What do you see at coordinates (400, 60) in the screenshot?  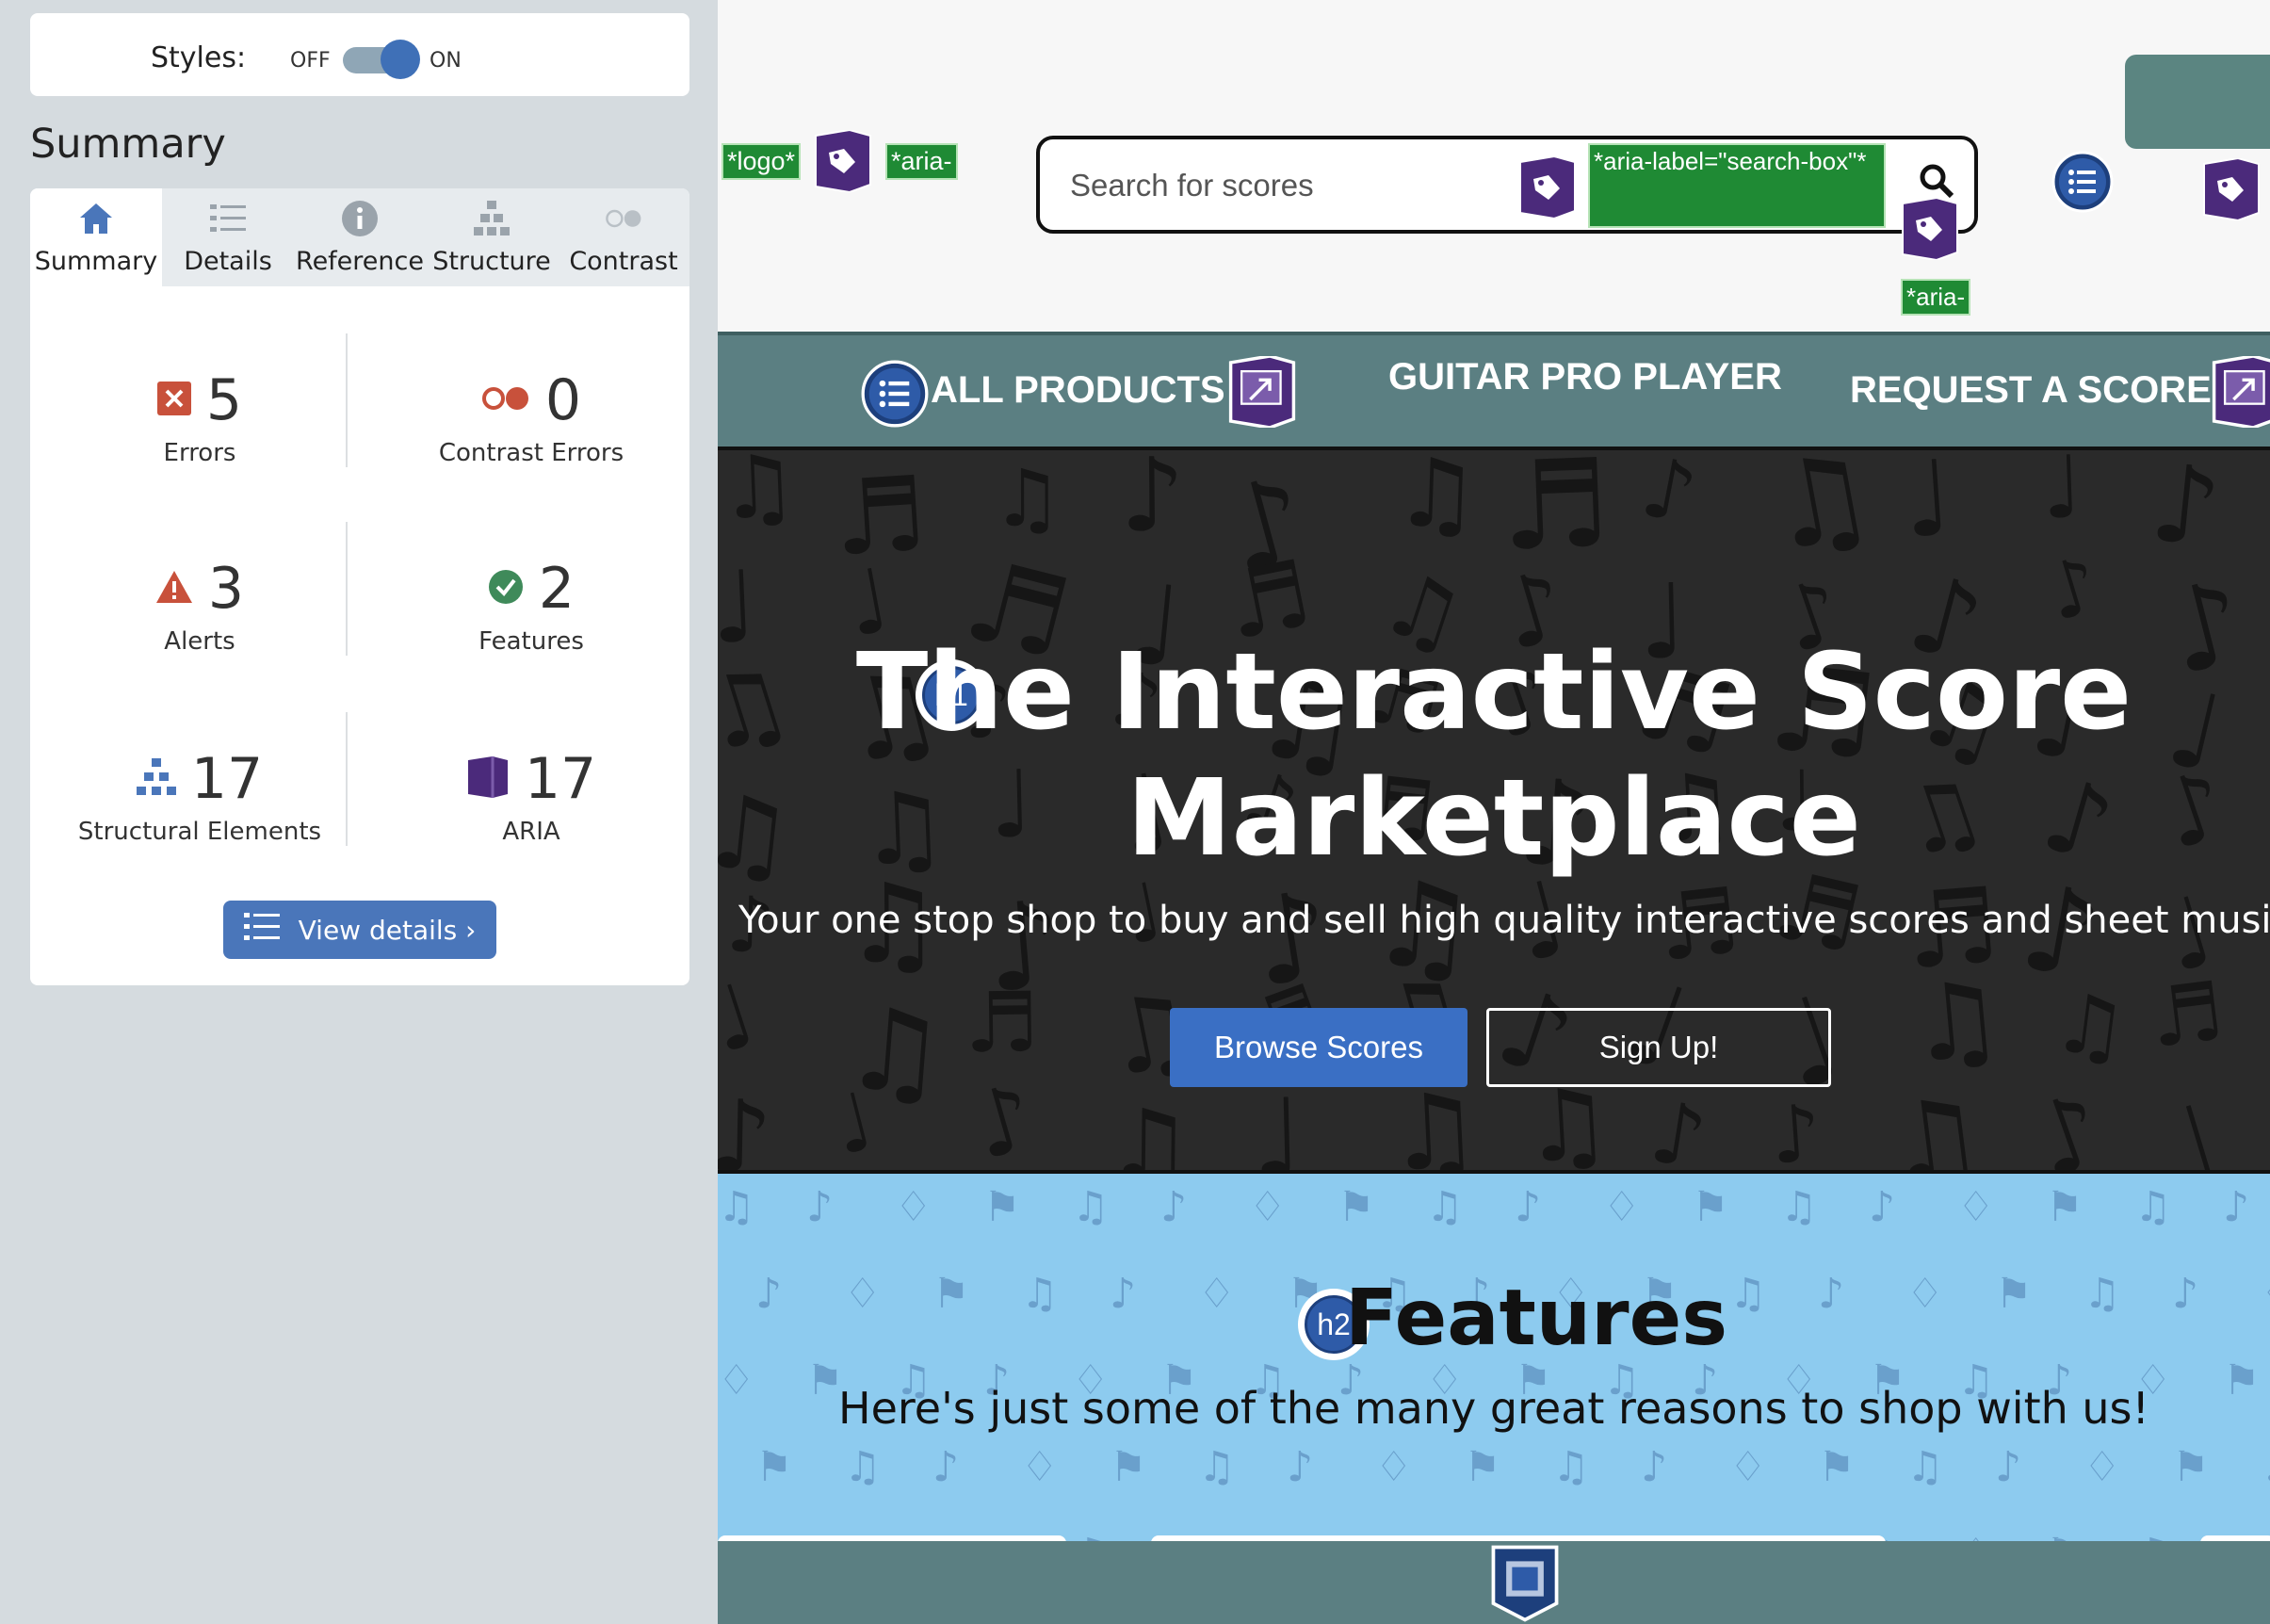 I see `styles-toggle-knob` at bounding box center [400, 60].